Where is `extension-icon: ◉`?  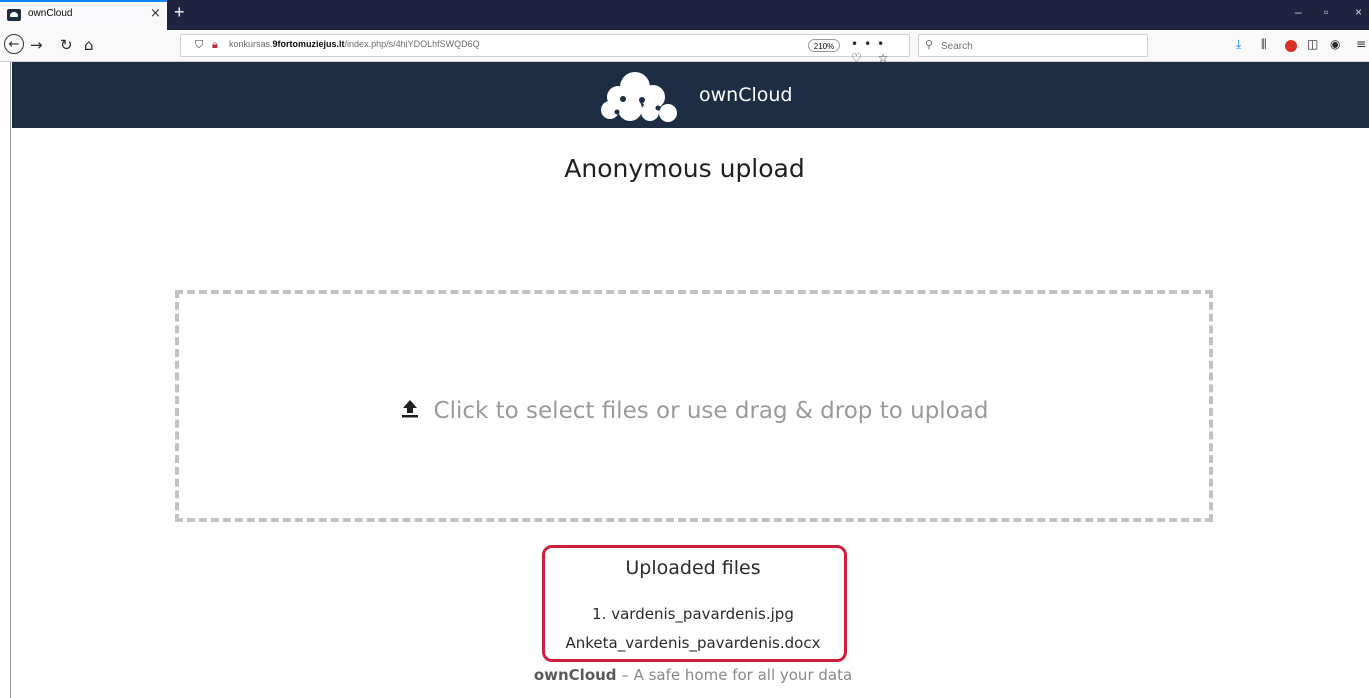
extension-icon: ◉ is located at coordinates (1335, 44).